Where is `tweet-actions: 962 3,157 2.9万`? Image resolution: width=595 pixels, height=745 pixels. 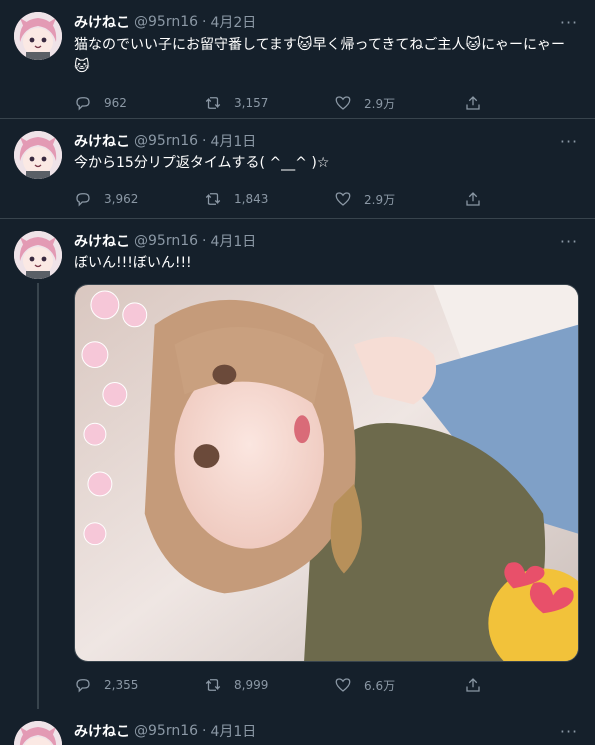 tweet-actions: 962 3,157 2.9万 is located at coordinates (326, 103).